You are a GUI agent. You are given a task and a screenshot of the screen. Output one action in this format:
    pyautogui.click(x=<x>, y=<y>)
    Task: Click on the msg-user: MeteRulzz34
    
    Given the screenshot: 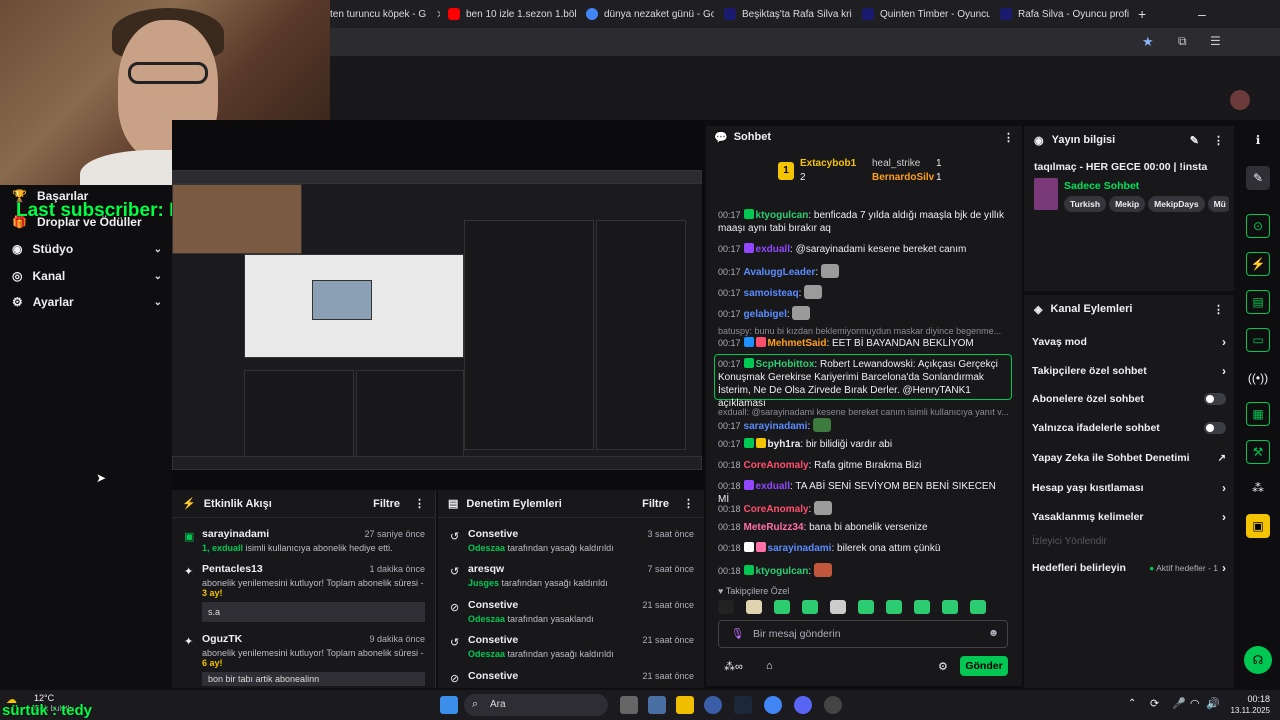 What is the action you would take?
    pyautogui.click(x=774, y=527)
    